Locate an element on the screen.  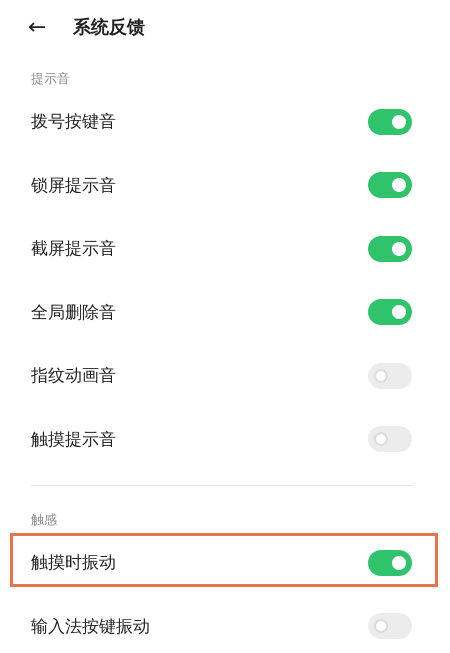
setting-label: 指纹动画音 is located at coordinates (73, 376).